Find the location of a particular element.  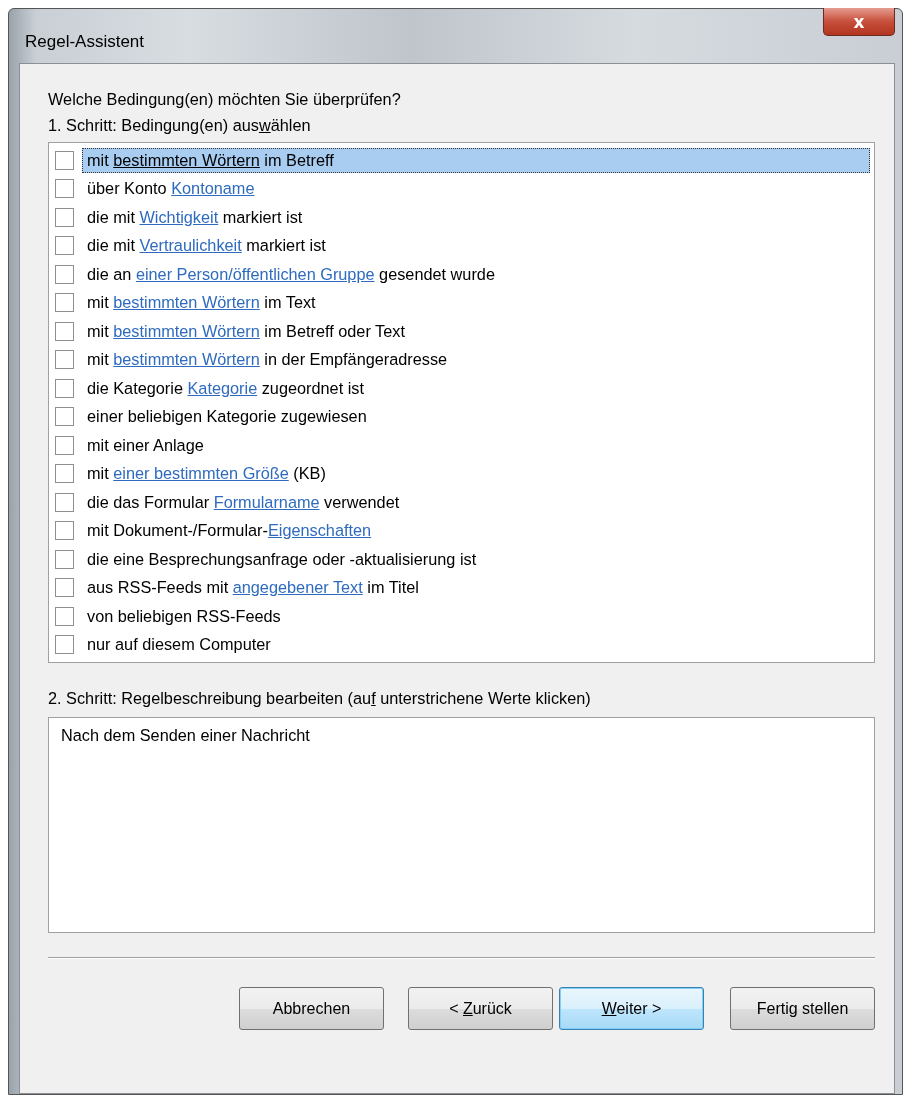

condition-text: mit einer bestimmten Größe (KB) is located at coordinates (476, 474).